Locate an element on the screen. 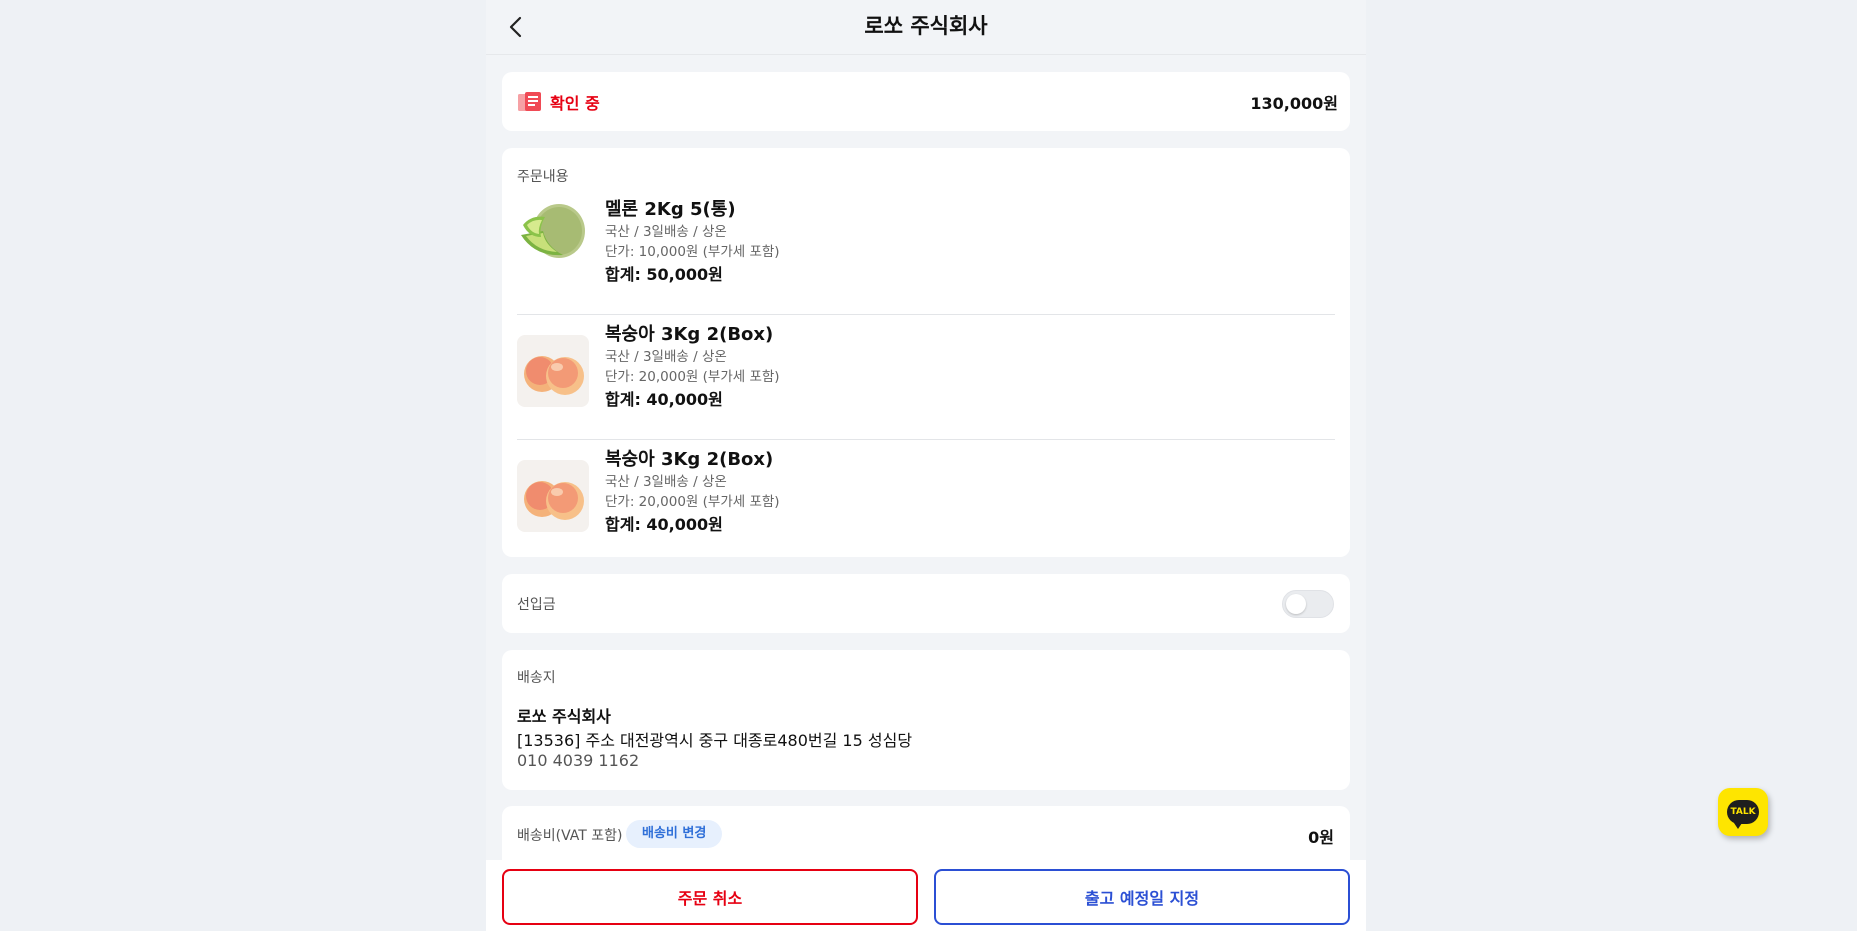  order-status-card: 확인 중 130,000원 is located at coordinates (926, 101).